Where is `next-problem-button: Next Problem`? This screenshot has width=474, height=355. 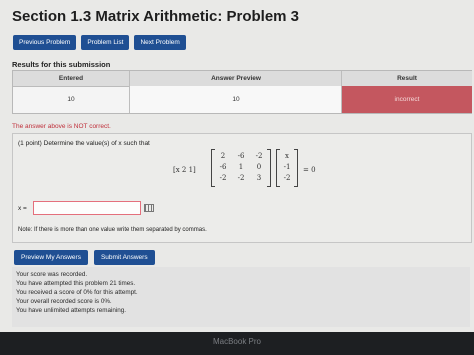 next-problem-button: Next Problem is located at coordinates (160, 42).